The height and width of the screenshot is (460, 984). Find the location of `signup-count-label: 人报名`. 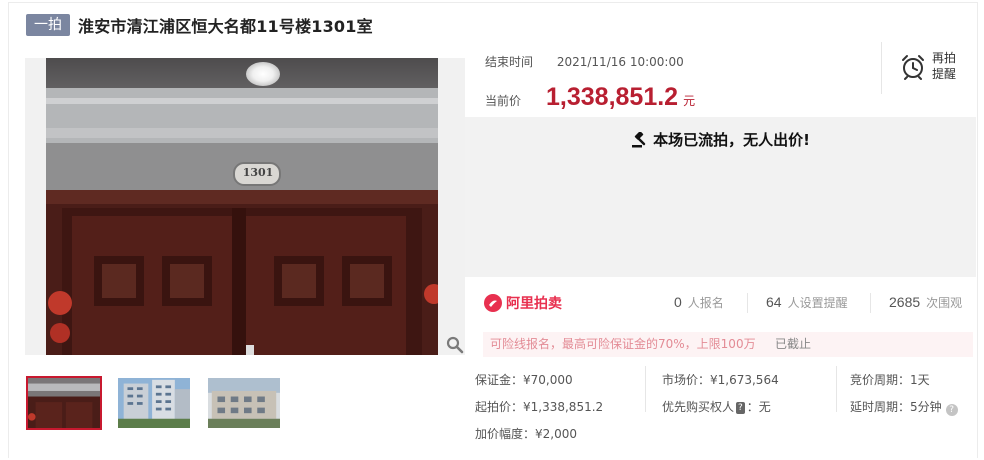

signup-count-label: 人报名 is located at coordinates (705, 303).